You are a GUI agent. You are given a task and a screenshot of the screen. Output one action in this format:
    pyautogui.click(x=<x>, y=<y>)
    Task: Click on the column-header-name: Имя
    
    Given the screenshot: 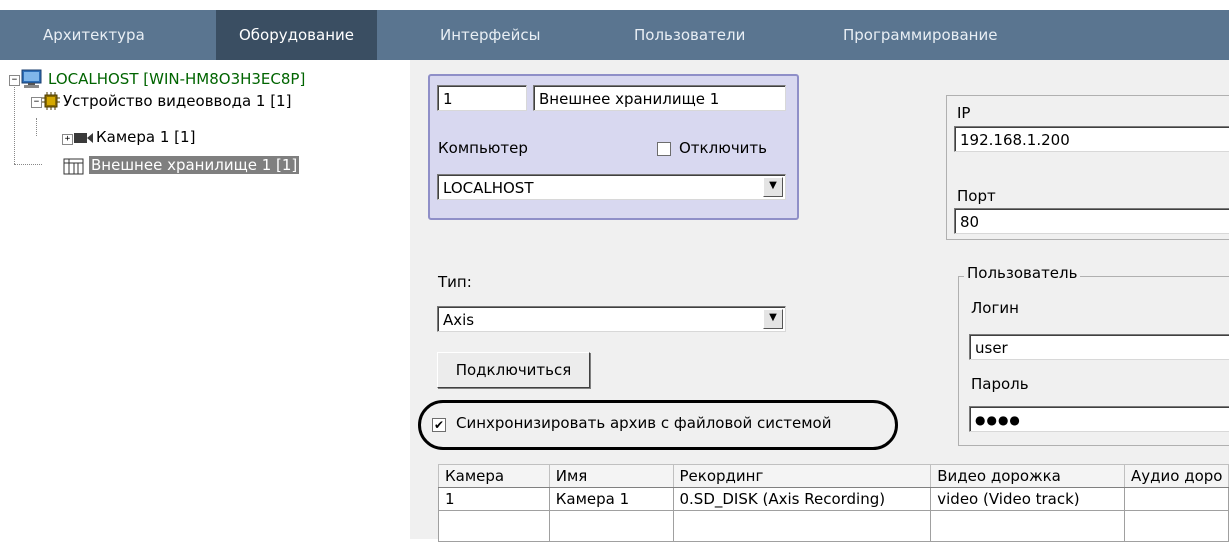 What is the action you would take?
    pyautogui.click(x=611, y=476)
    